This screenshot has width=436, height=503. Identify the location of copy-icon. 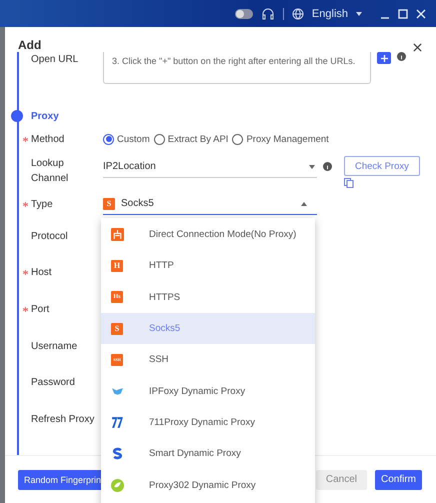
(349, 183).